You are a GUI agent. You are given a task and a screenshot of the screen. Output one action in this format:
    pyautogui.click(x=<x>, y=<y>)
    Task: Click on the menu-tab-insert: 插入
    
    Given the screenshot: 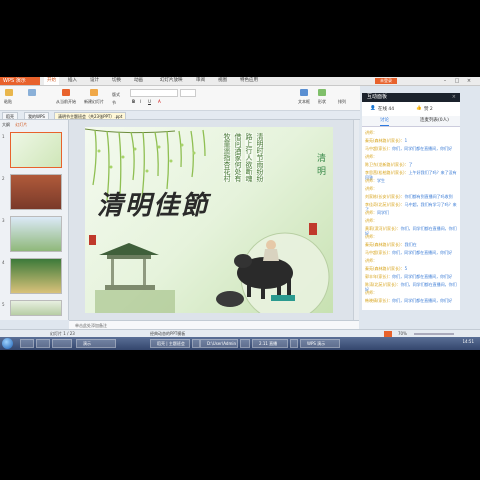 What is the action you would take?
    pyautogui.click(x=72, y=81)
    